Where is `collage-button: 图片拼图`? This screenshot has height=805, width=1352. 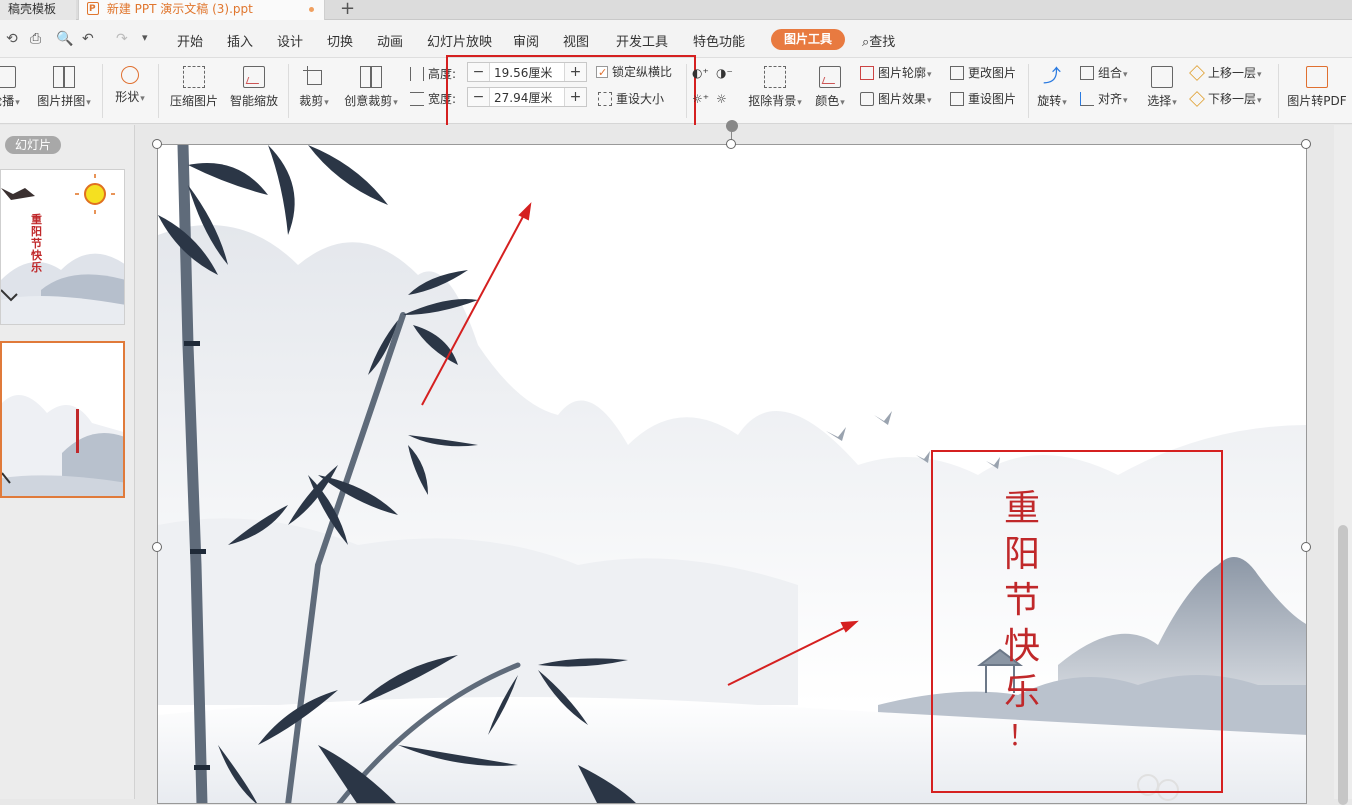 collage-button: 图片拼图 is located at coordinates (64, 87).